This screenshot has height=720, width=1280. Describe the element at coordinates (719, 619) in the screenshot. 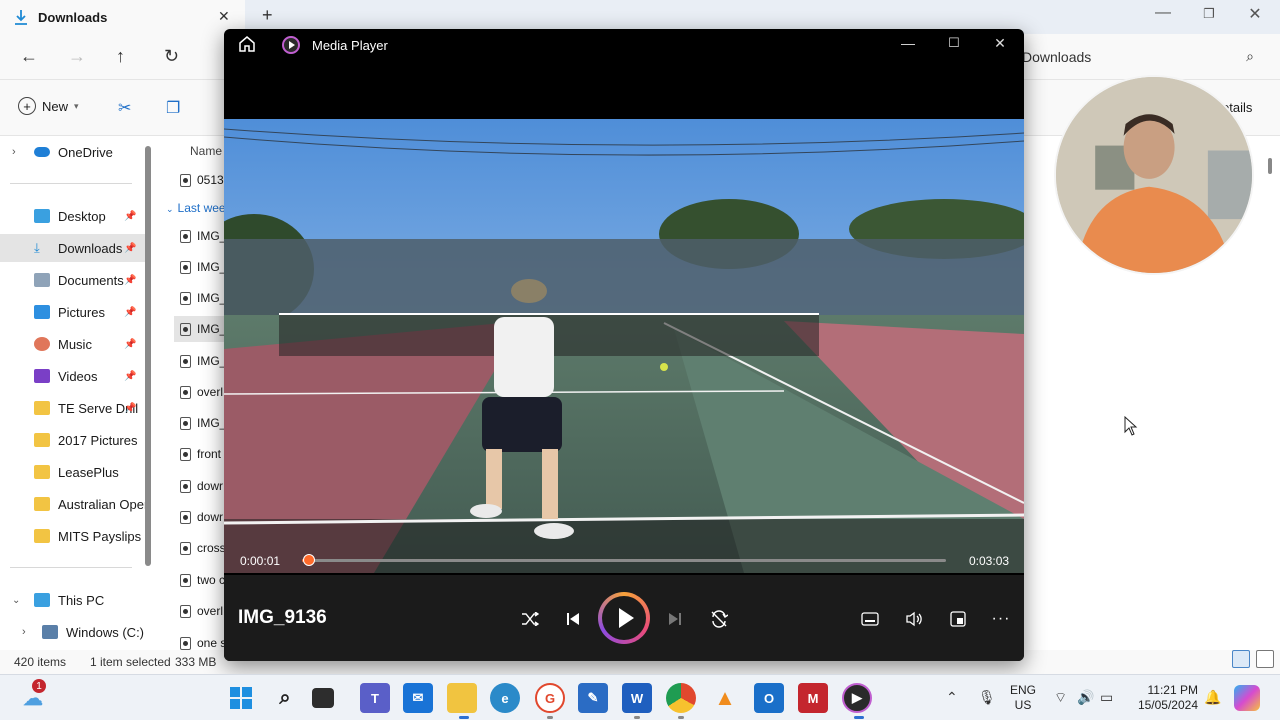

I see `repeat-off-icon` at that location.